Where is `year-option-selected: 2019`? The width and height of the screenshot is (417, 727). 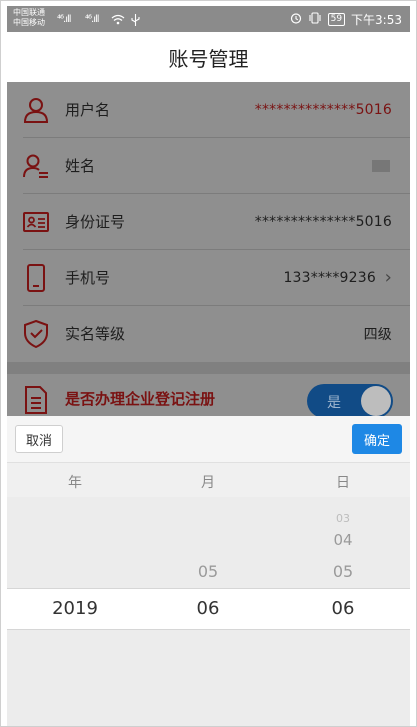 year-option-selected: 2019 is located at coordinates (75, 608).